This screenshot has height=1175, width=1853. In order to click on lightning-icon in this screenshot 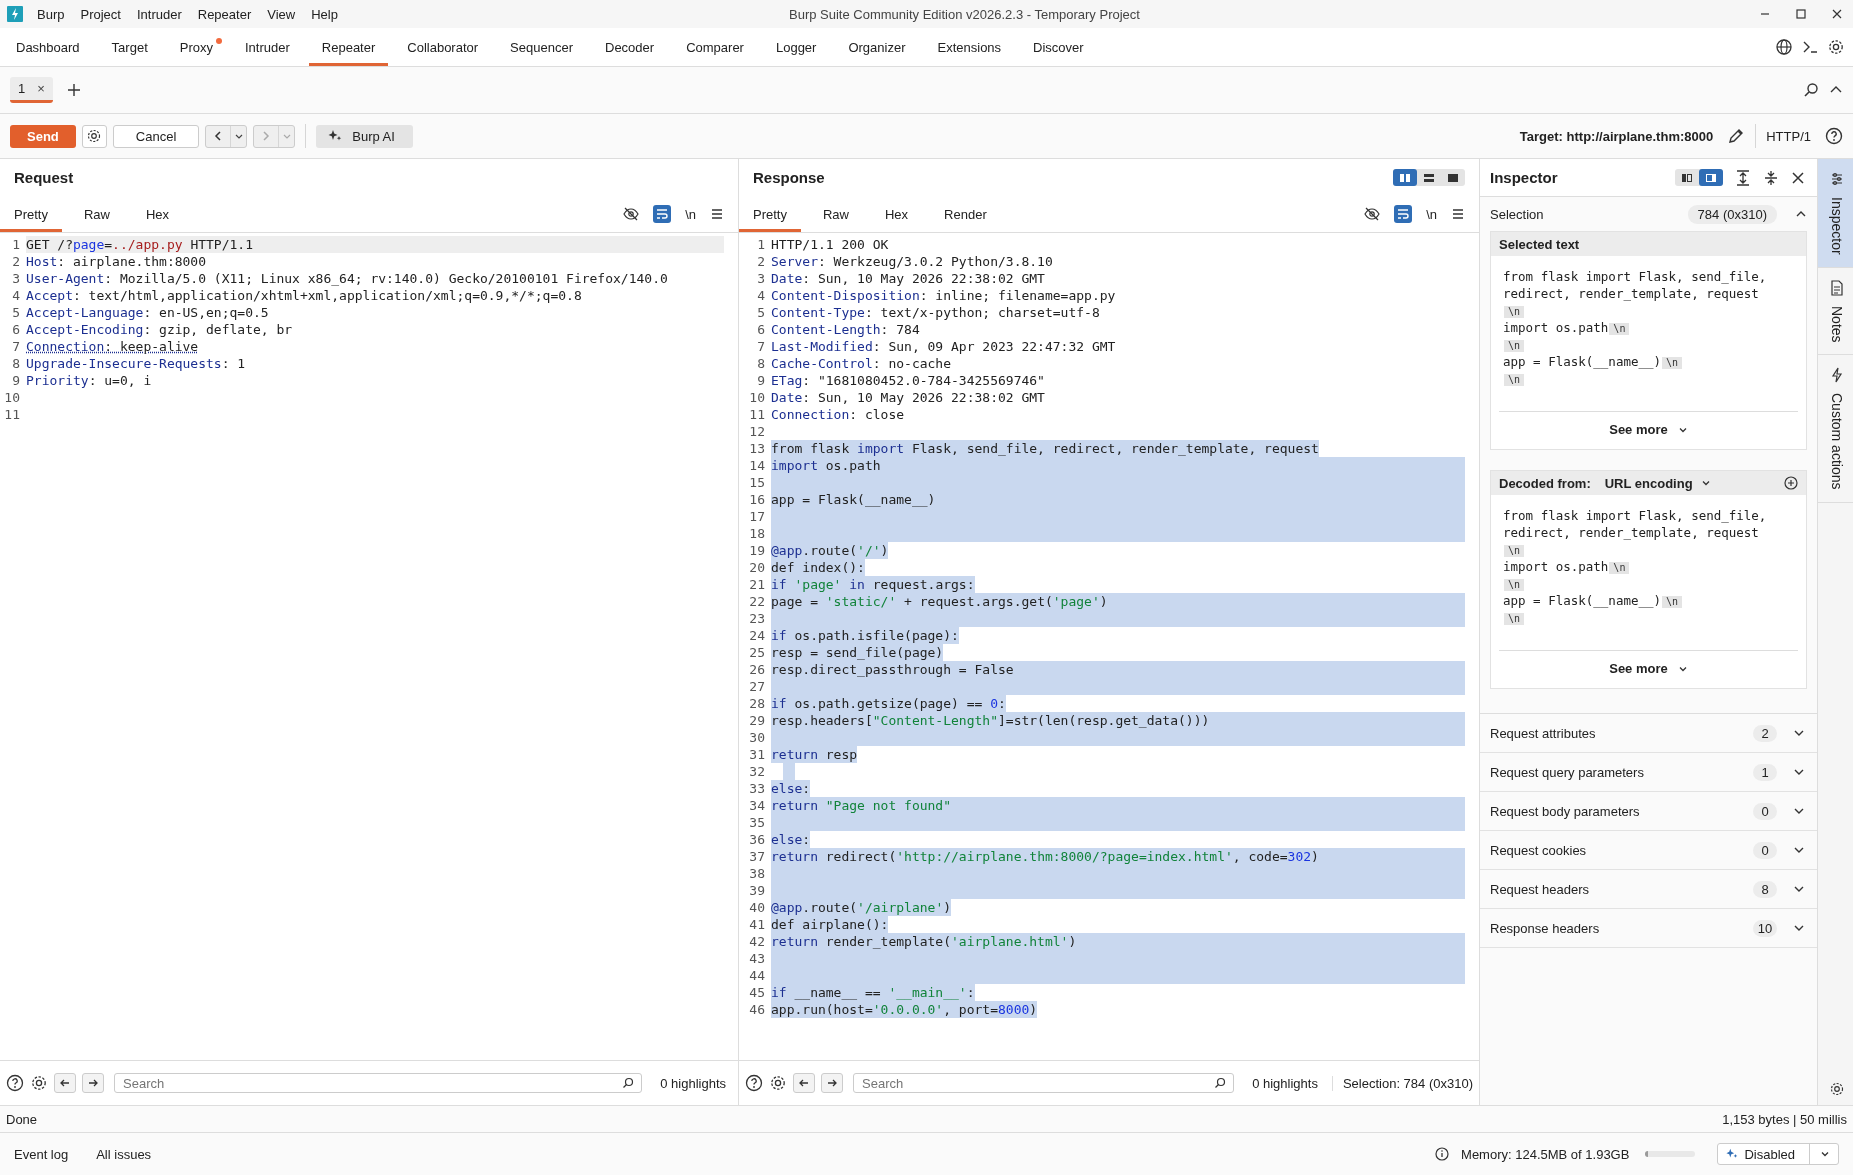, I will do `click(1837, 375)`.